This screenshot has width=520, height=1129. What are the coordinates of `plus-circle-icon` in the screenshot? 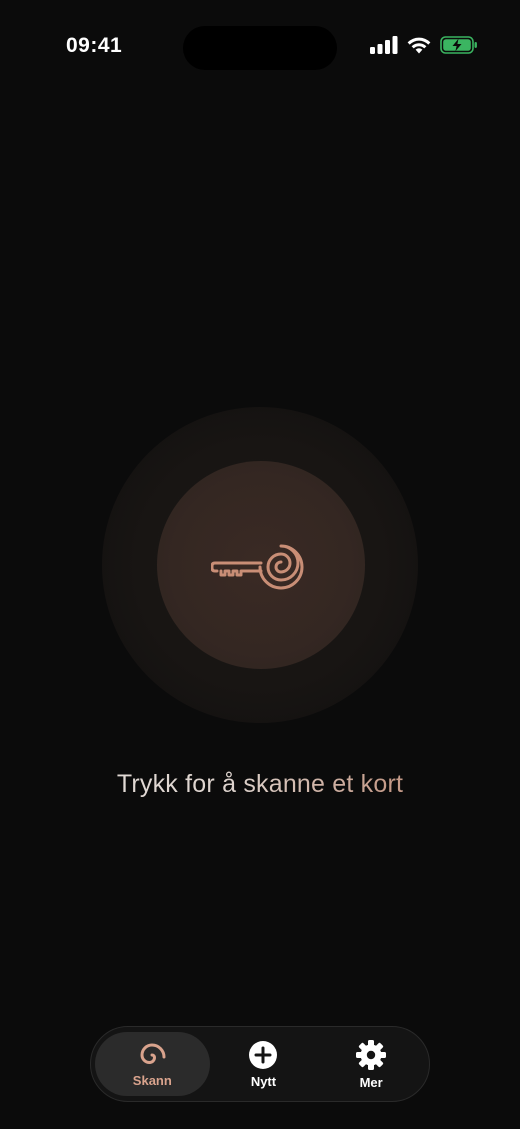 It's located at (263, 1054).